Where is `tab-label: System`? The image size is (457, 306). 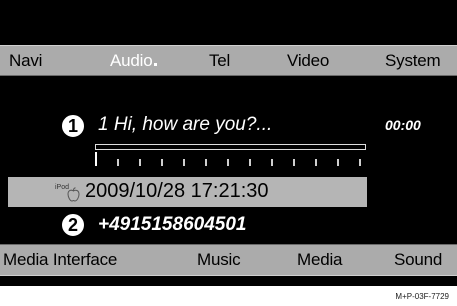
tab-label: System is located at coordinates (413, 60).